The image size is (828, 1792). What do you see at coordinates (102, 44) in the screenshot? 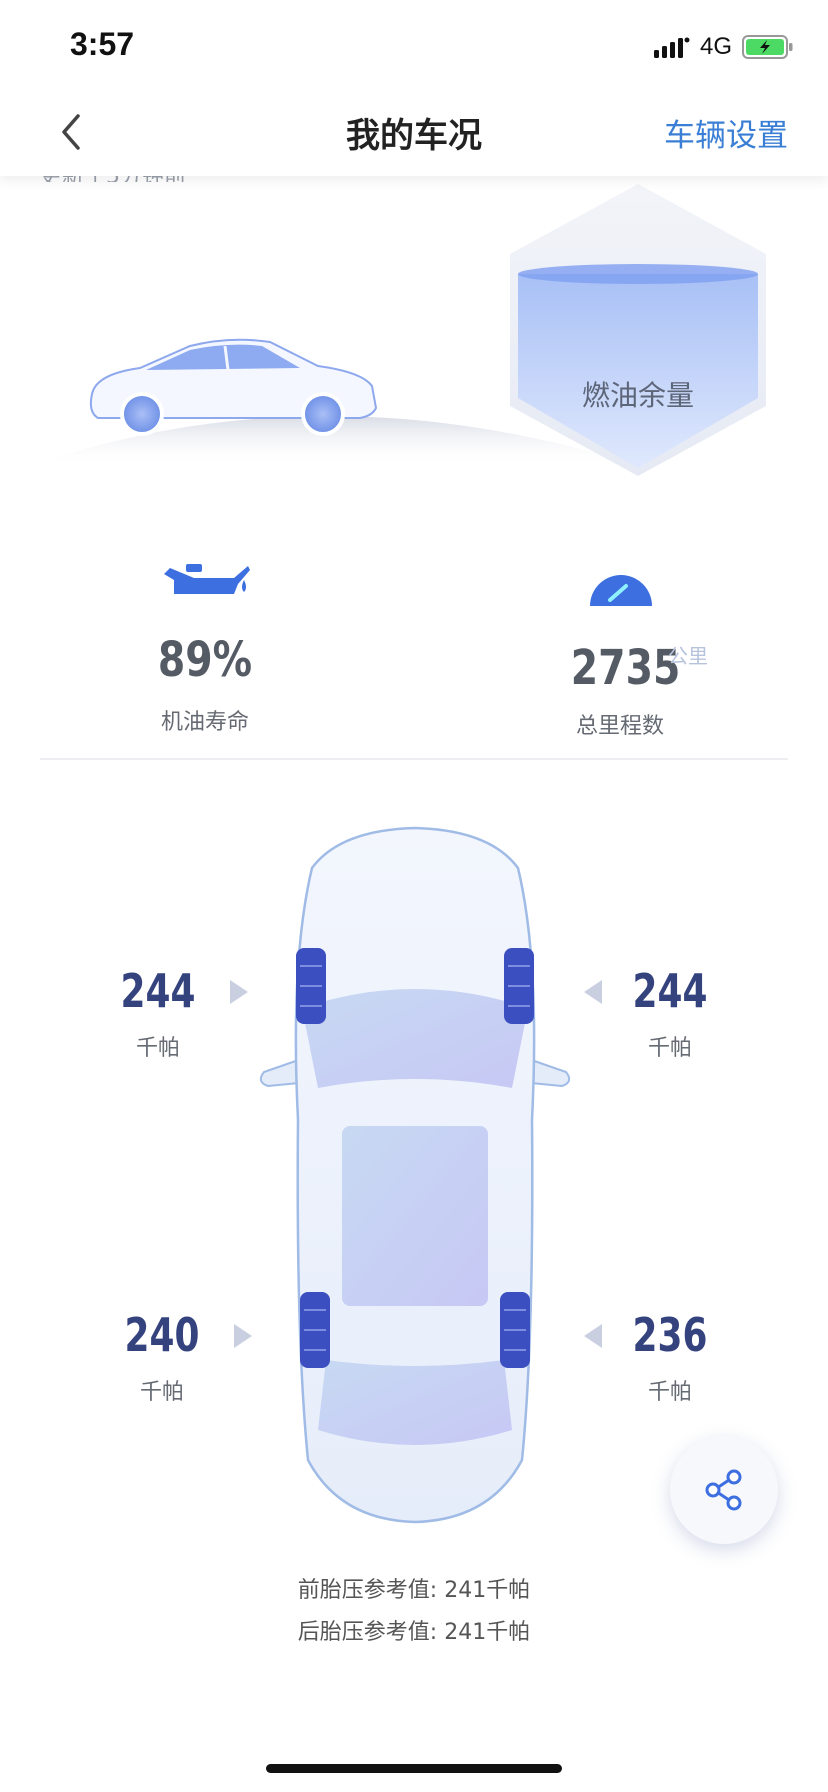
I see `status-time: 3:57` at bounding box center [102, 44].